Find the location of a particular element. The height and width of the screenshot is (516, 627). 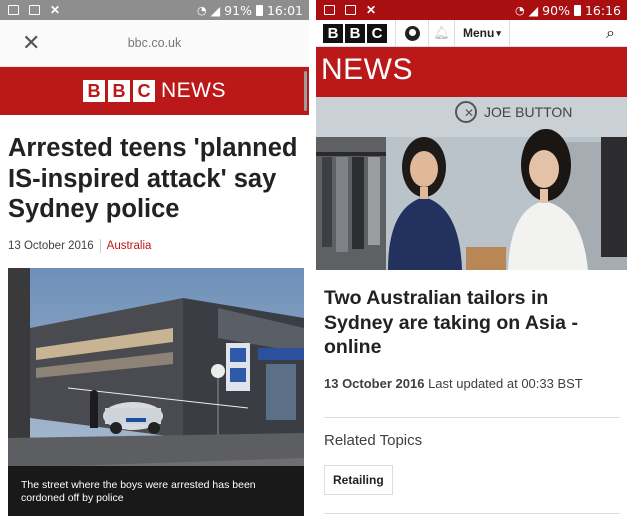

account-icon is located at coordinates (412, 33).